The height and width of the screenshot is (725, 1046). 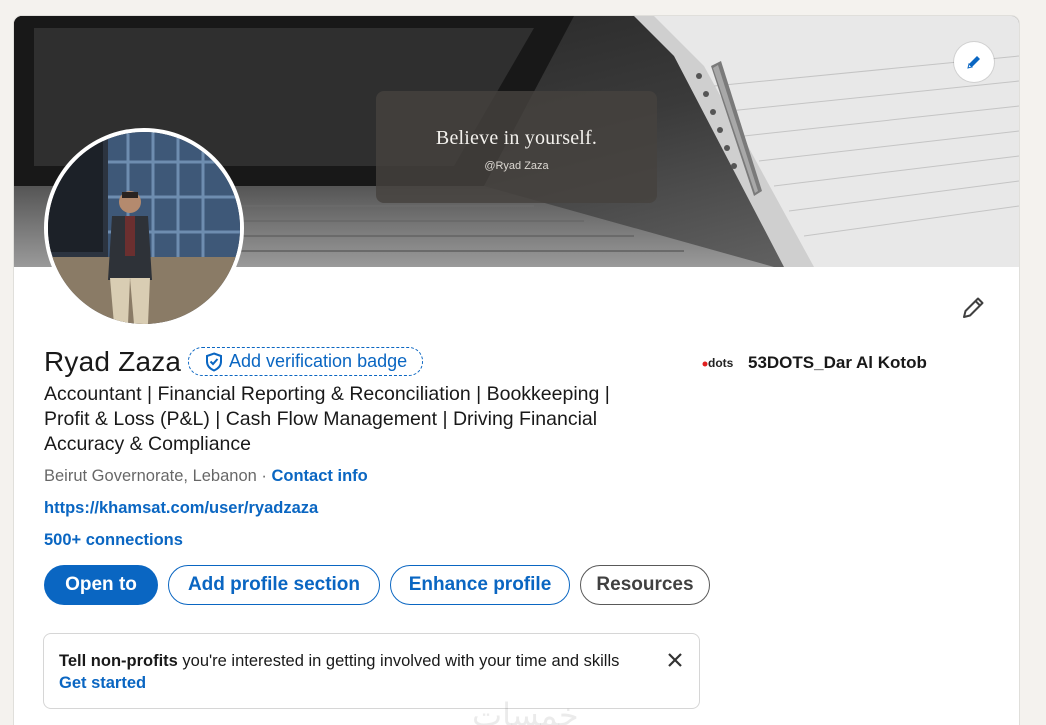 What do you see at coordinates (102, 683) in the screenshot?
I see `get-started-link: Get started` at bounding box center [102, 683].